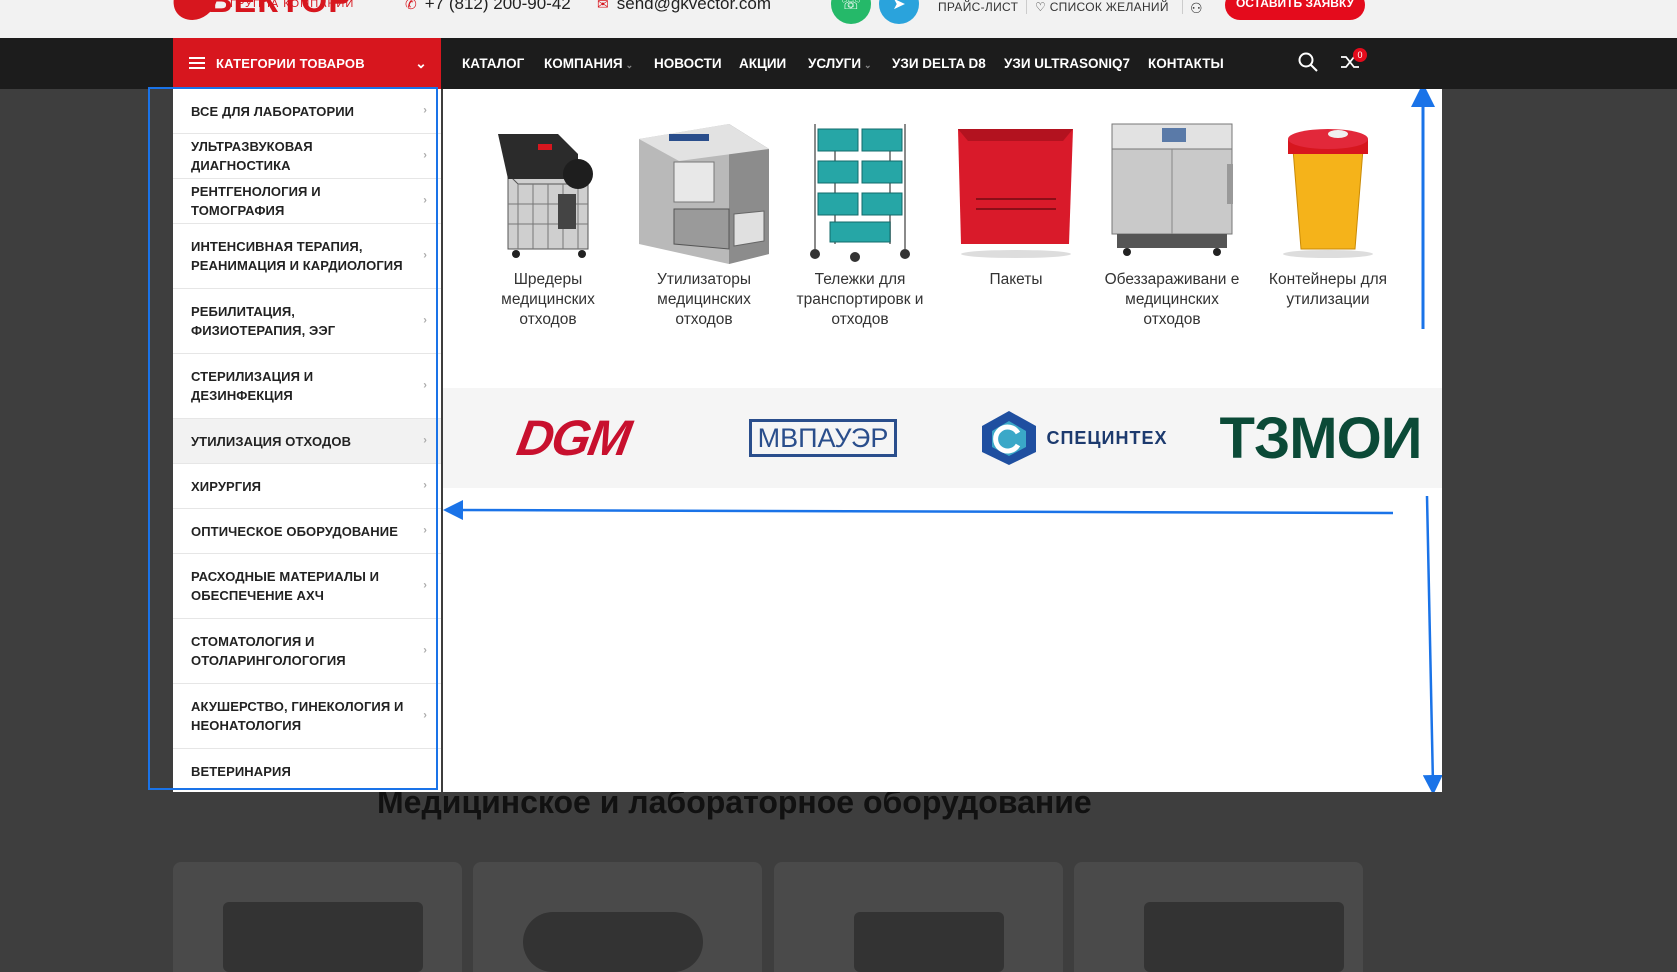  I want to click on compare-count-badge: 0, so click(1360, 55).